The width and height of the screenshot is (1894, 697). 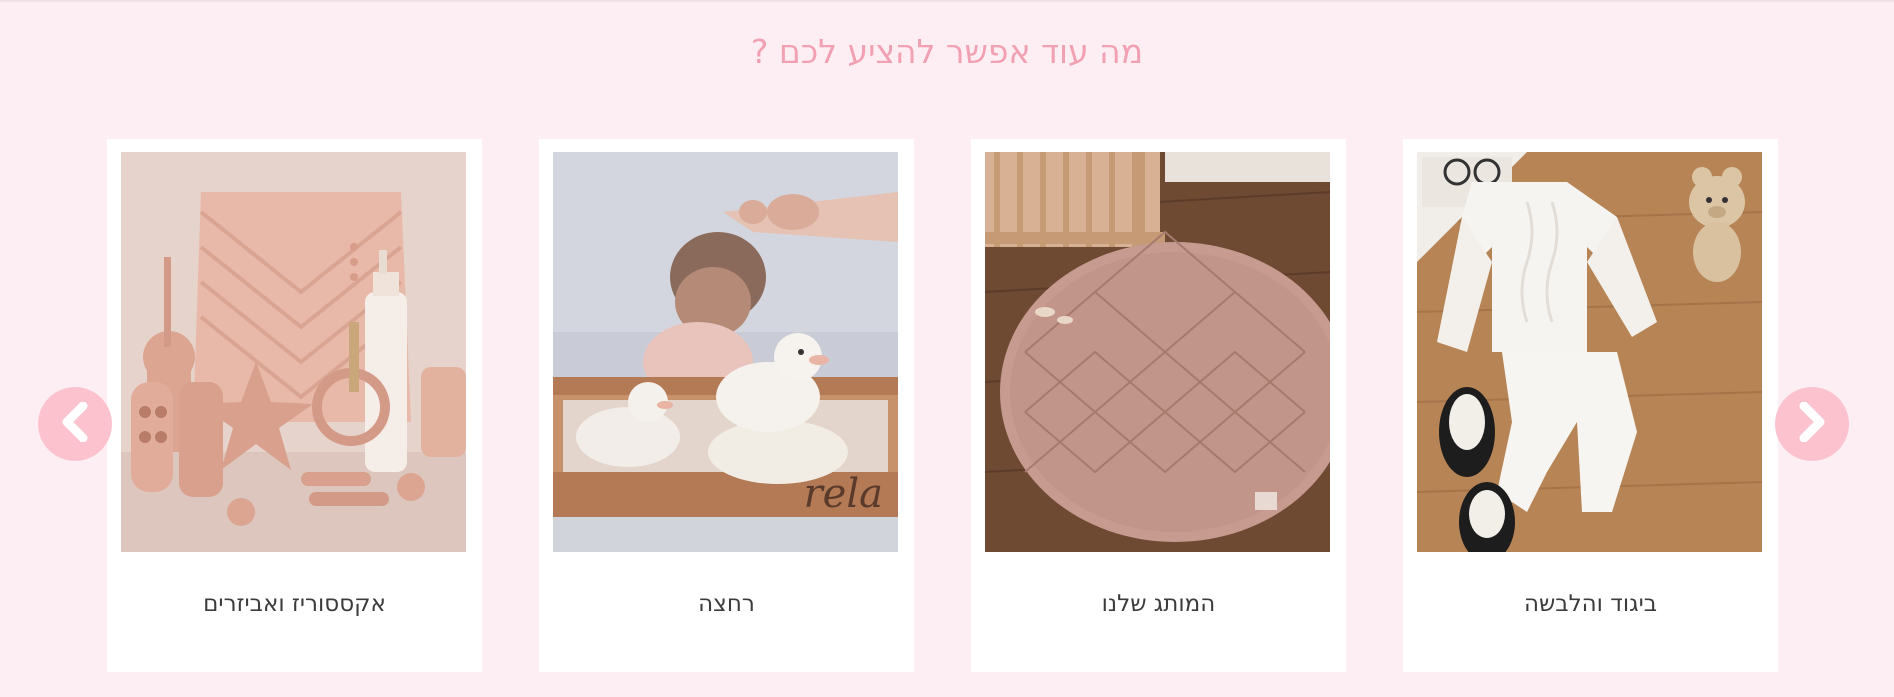 I want to click on category-image-accessories, so click(x=293, y=352).